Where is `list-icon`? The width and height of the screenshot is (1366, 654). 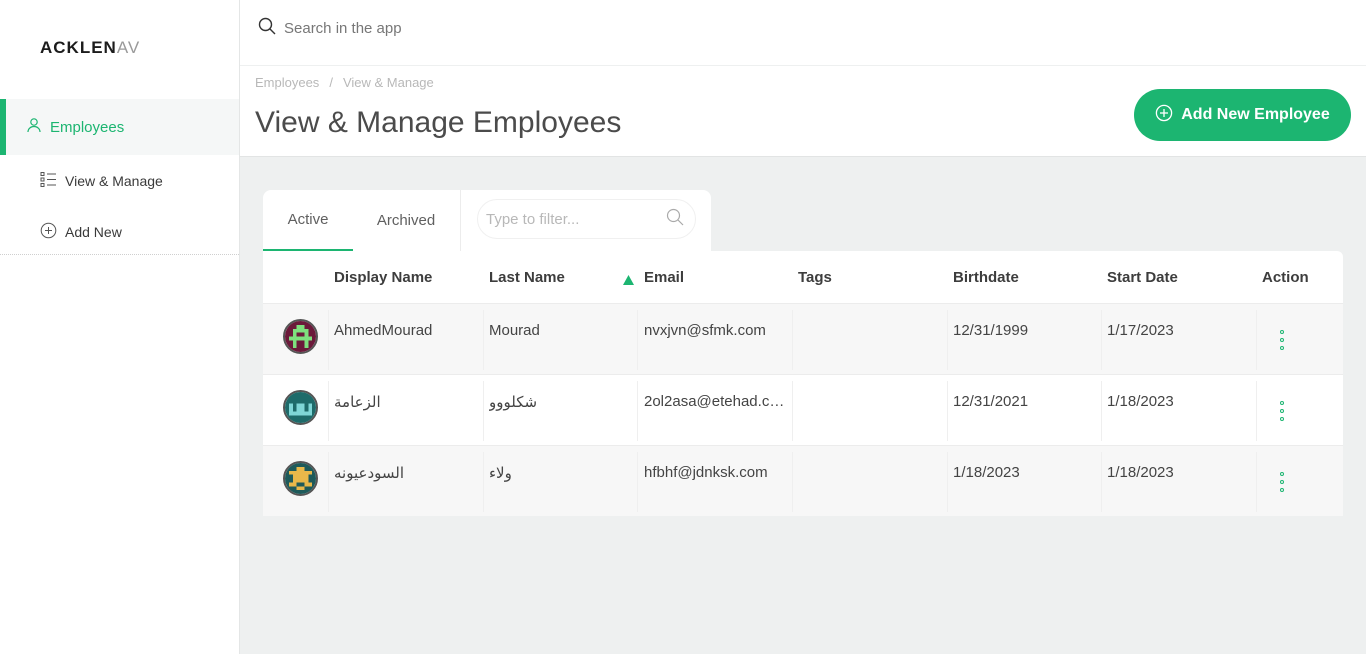
list-icon is located at coordinates (48, 181).